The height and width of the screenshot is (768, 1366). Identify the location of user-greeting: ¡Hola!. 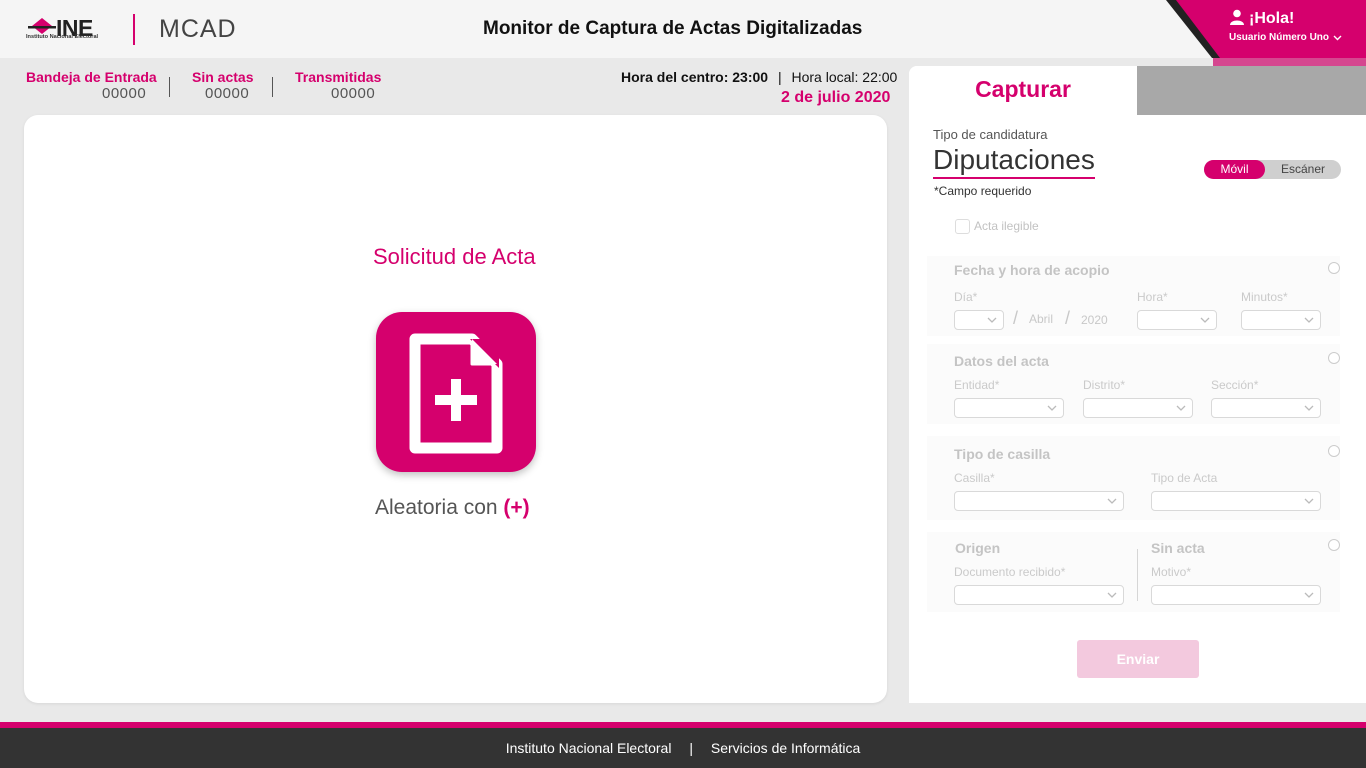
(1261, 18).